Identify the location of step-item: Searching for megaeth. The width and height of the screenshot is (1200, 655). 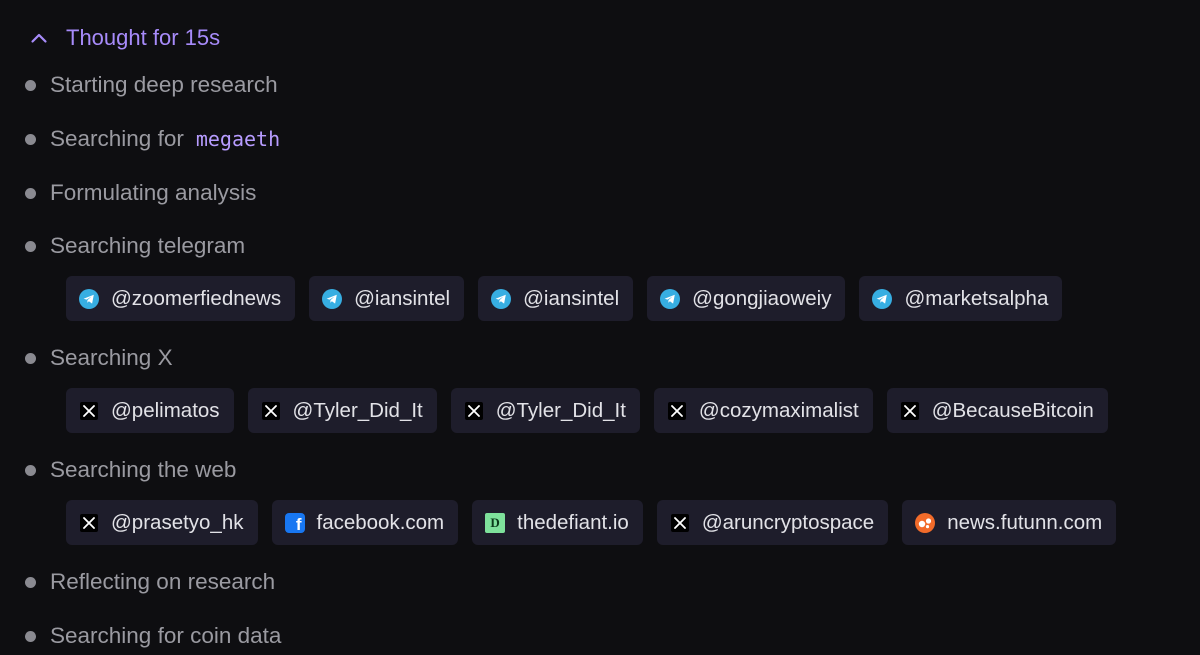
(152, 139).